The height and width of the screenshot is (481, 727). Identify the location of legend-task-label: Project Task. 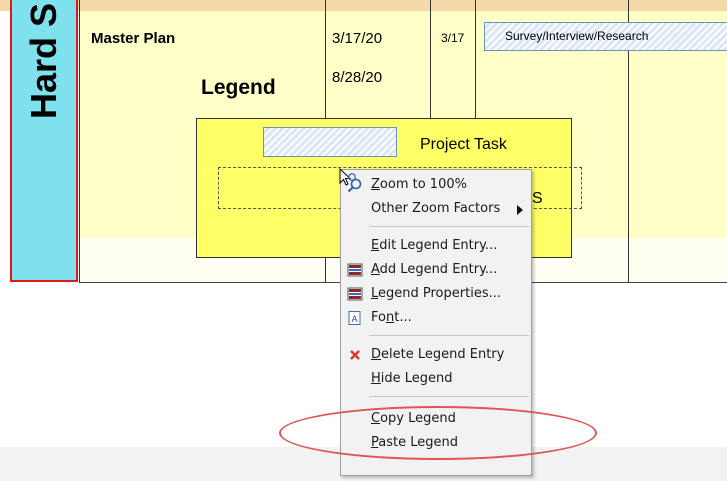
(463, 144).